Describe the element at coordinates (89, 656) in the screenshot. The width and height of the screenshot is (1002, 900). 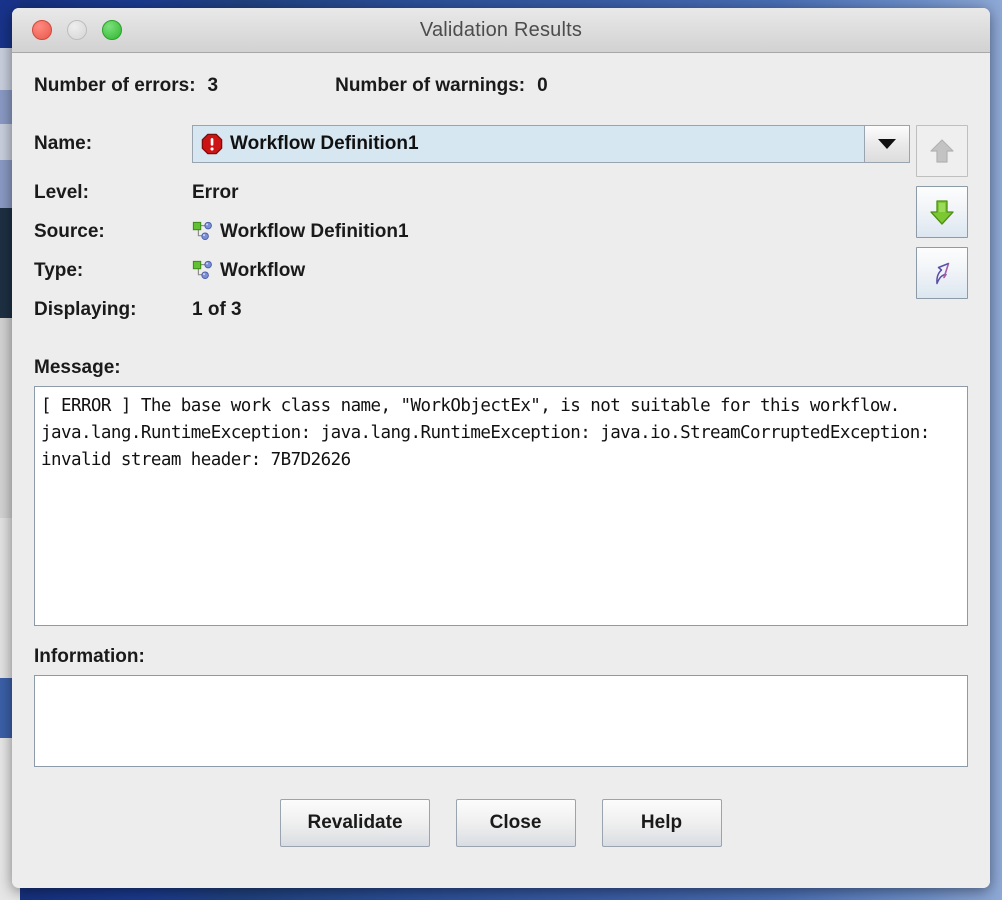
I see `information-label: Information:` at that location.